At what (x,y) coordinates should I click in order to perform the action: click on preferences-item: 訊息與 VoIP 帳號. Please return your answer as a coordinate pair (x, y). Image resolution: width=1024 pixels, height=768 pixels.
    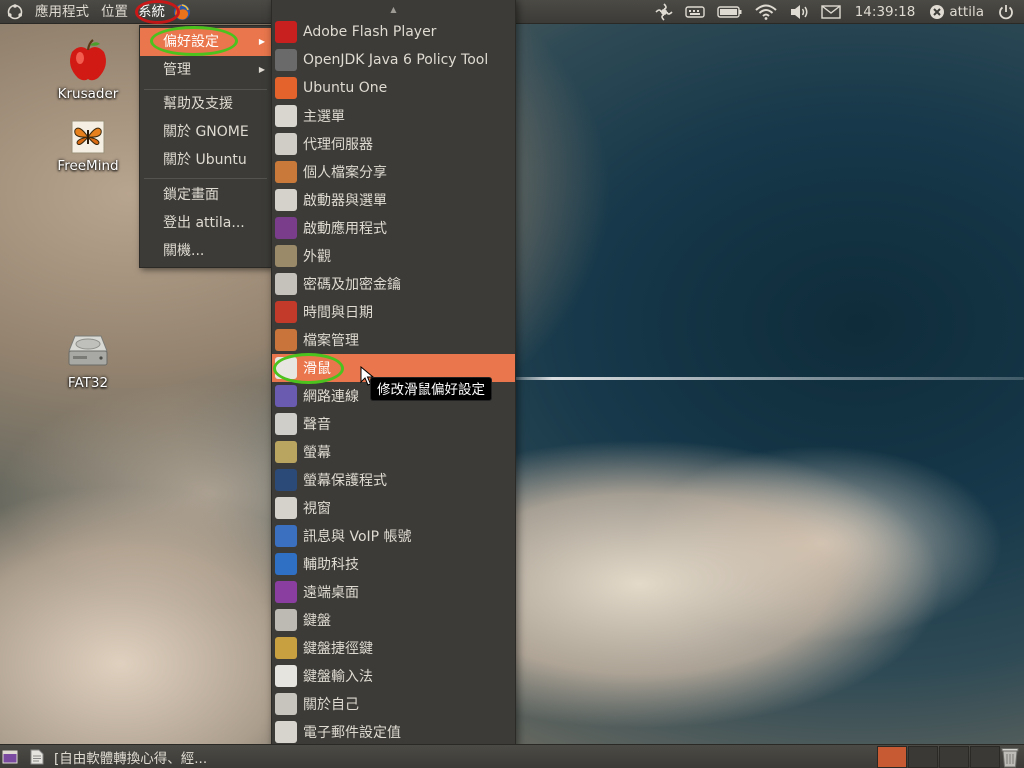
    Looking at the image, I should click on (393, 536).